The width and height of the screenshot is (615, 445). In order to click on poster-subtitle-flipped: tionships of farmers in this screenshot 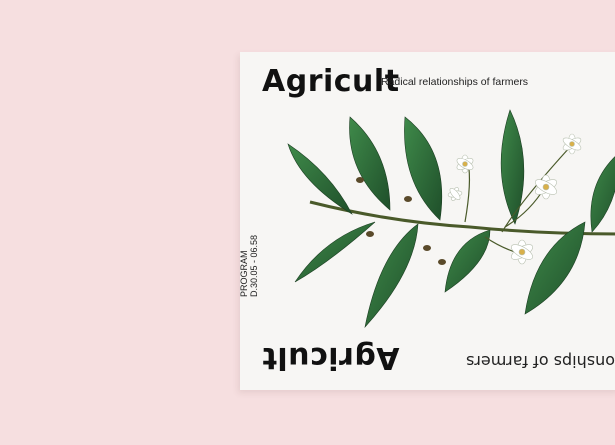, I will do `click(540, 361)`.